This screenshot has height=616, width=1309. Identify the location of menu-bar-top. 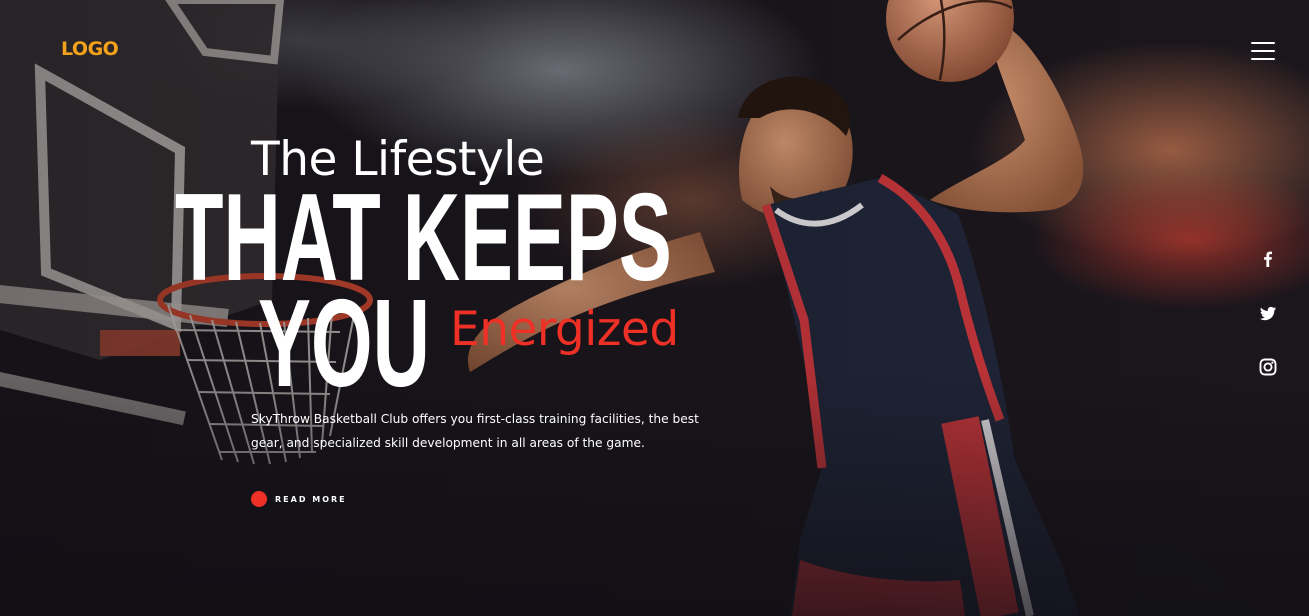
(1263, 43).